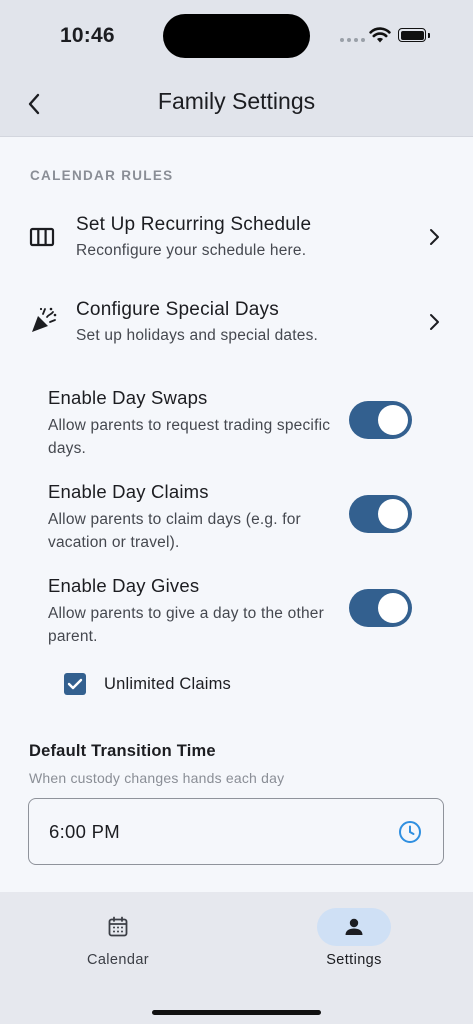  What do you see at coordinates (118, 926) in the screenshot?
I see `calendar-icon` at bounding box center [118, 926].